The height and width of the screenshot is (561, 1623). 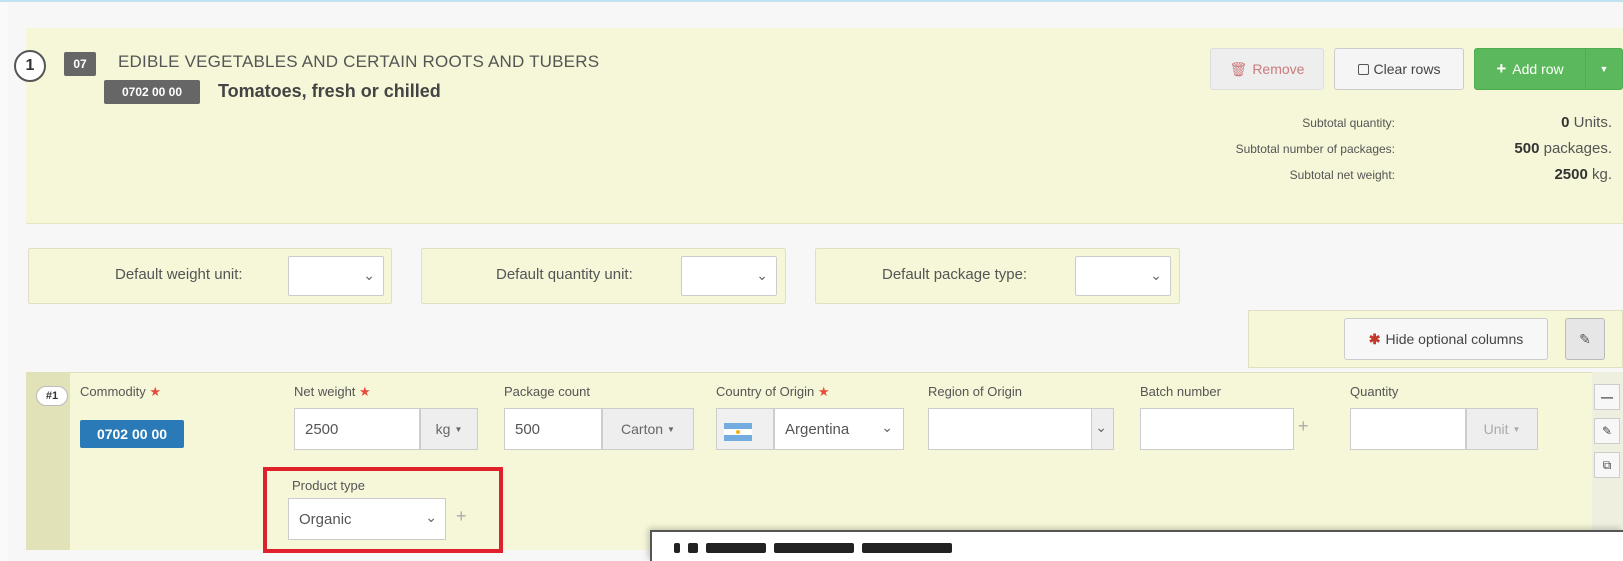 I want to click on quantity-unit-dropdown: Unit ▼, so click(x=1502, y=429).